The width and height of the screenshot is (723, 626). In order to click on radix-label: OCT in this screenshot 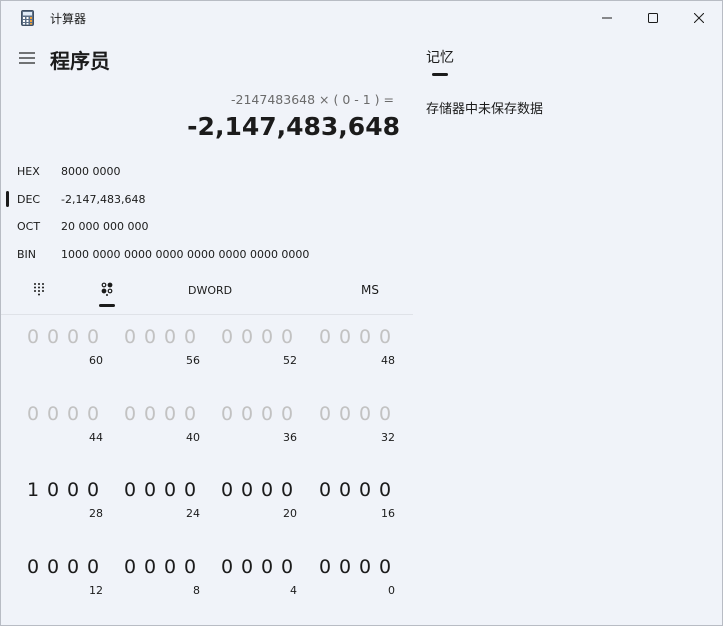, I will do `click(29, 226)`.